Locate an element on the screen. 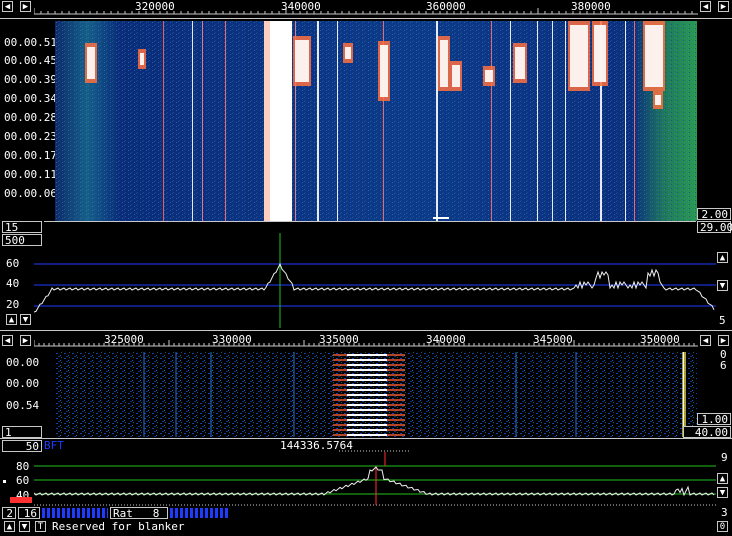 This screenshot has width=732, height=536. scroll-right-button-right: ▶ is located at coordinates (723, 6).